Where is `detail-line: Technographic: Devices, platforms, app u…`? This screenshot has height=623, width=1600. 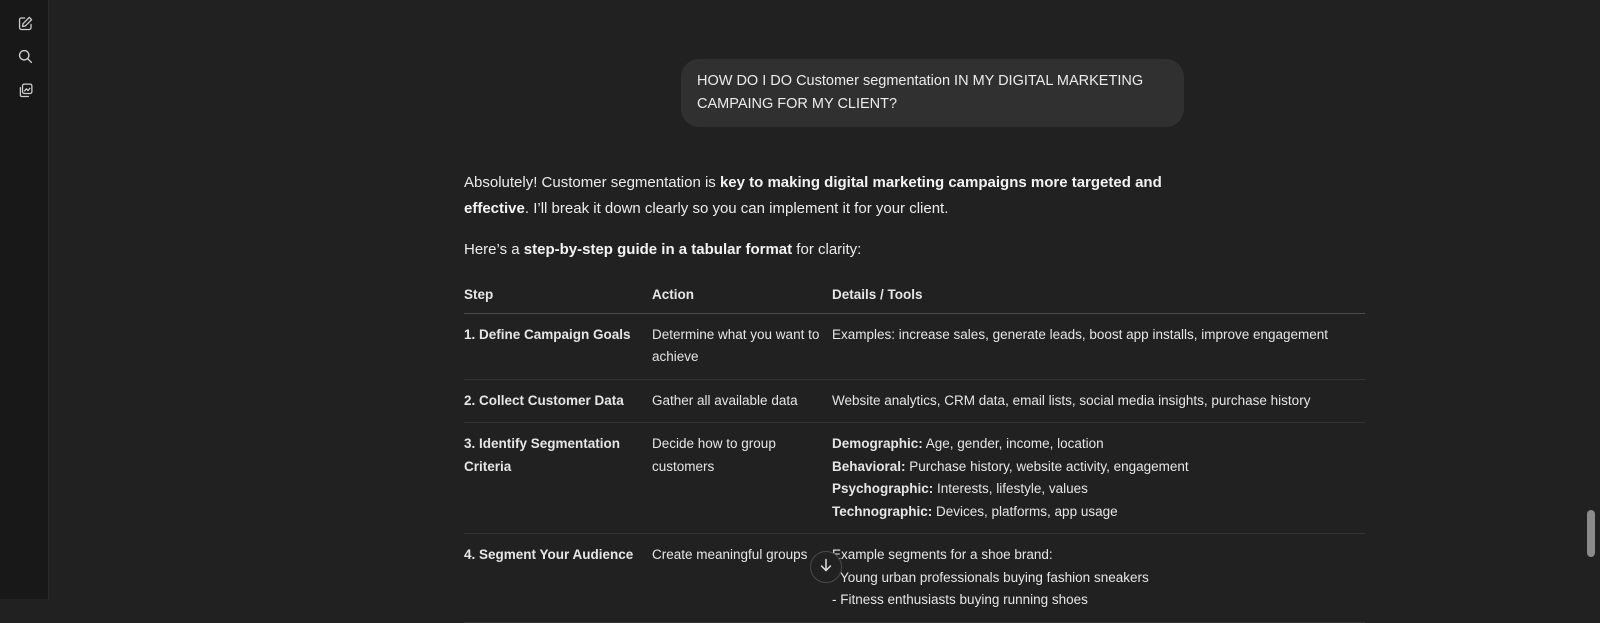 detail-line: Technographic: Devices, platforms, app u… is located at coordinates (1098, 512).